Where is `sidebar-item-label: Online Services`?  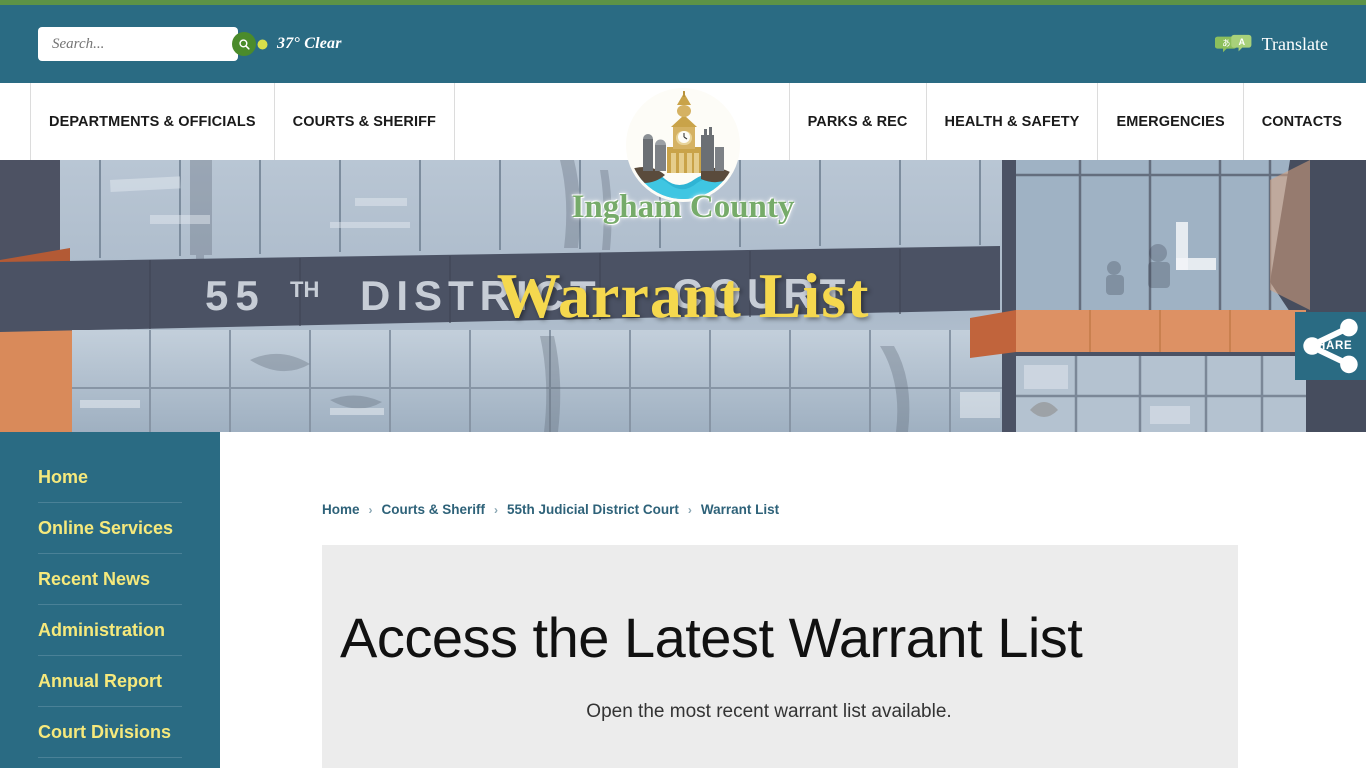 sidebar-item-label: Online Services is located at coordinates (106, 528).